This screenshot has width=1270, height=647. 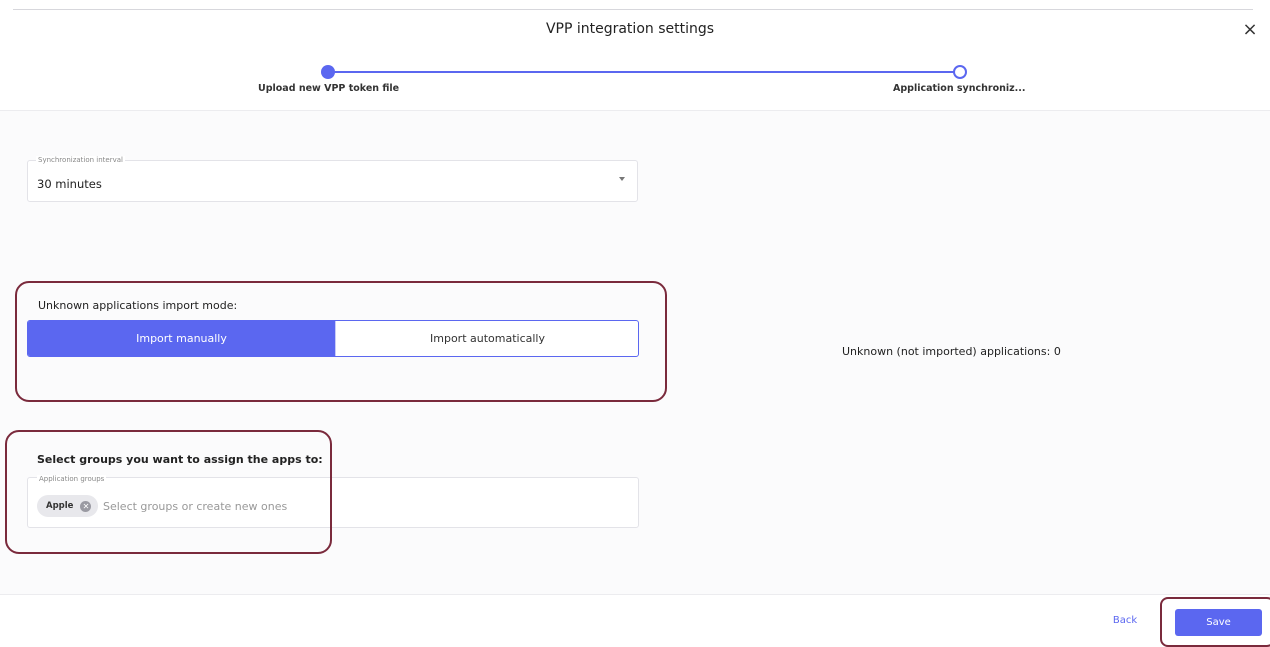 What do you see at coordinates (329, 88) in the screenshot?
I see `step-1-label: Upload new VPP token file` at bounding box center [329, 88].